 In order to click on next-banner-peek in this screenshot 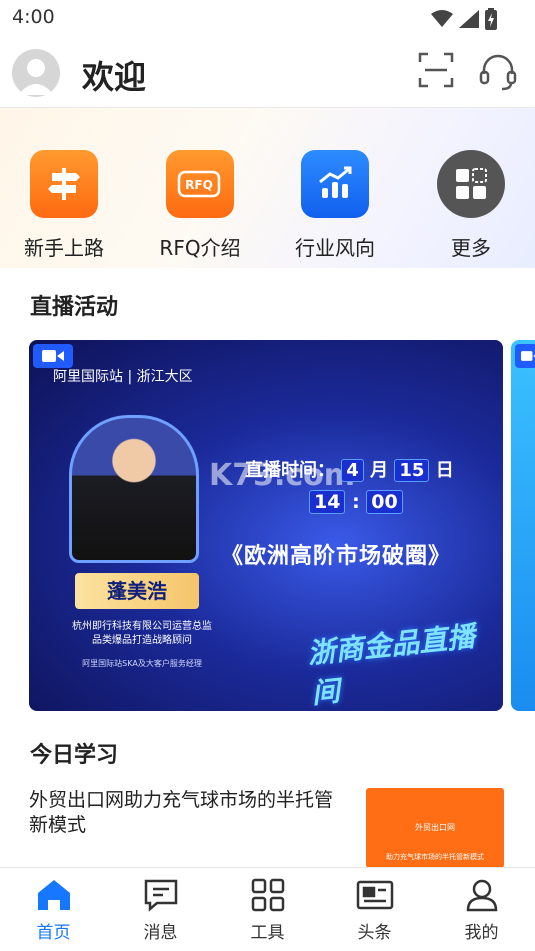, I will do `click(523, 525)`.